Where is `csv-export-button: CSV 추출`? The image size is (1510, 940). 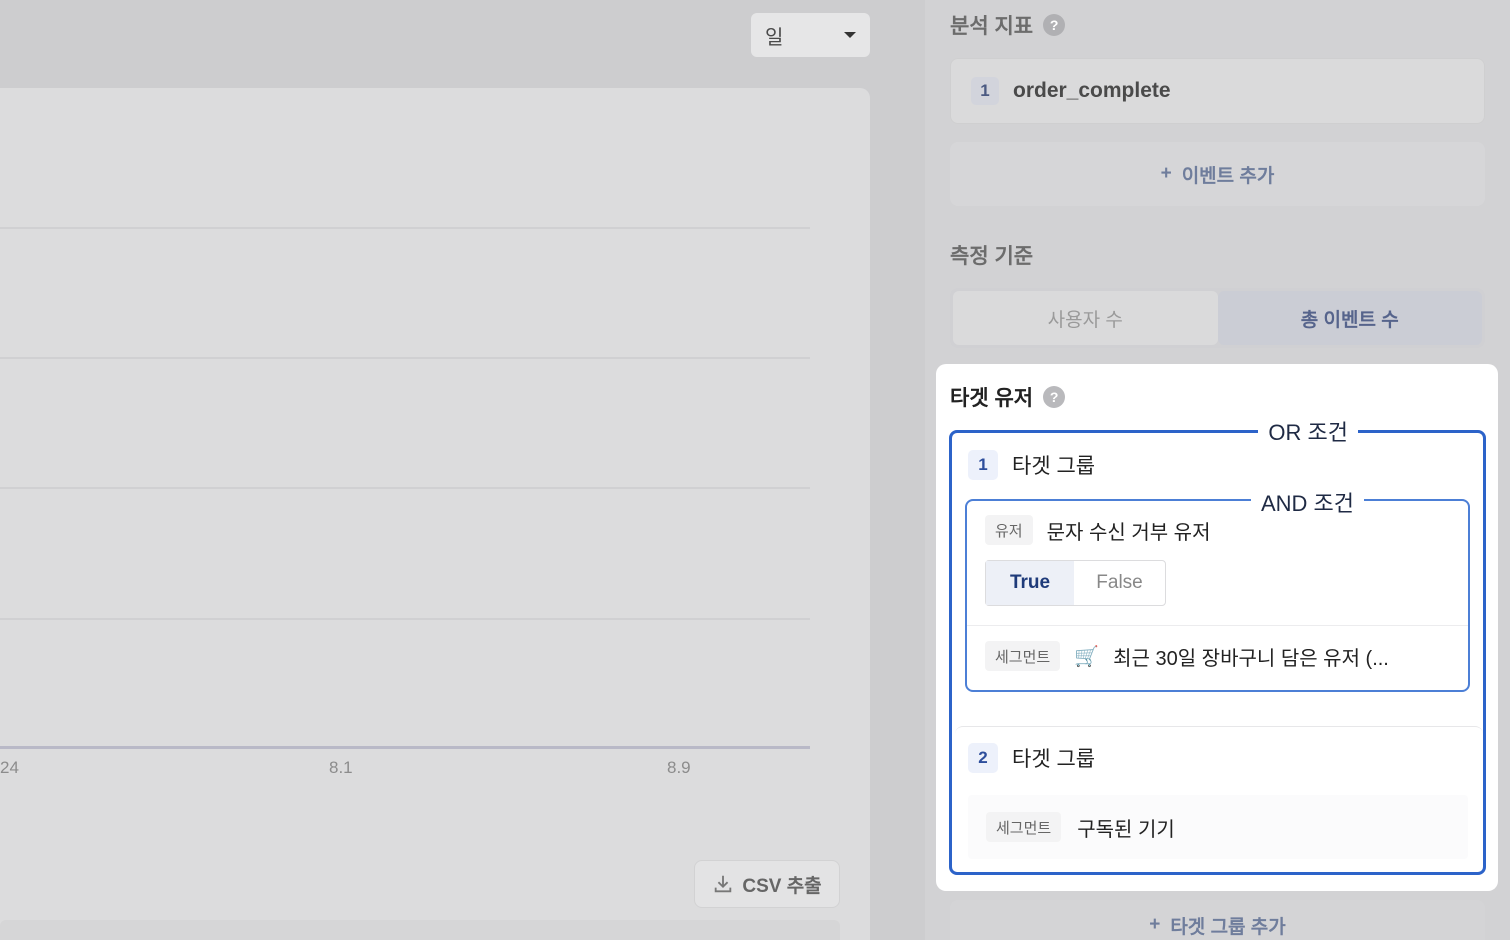
csv-export-button: CSV 추출 is located at coordinates (767, 884).